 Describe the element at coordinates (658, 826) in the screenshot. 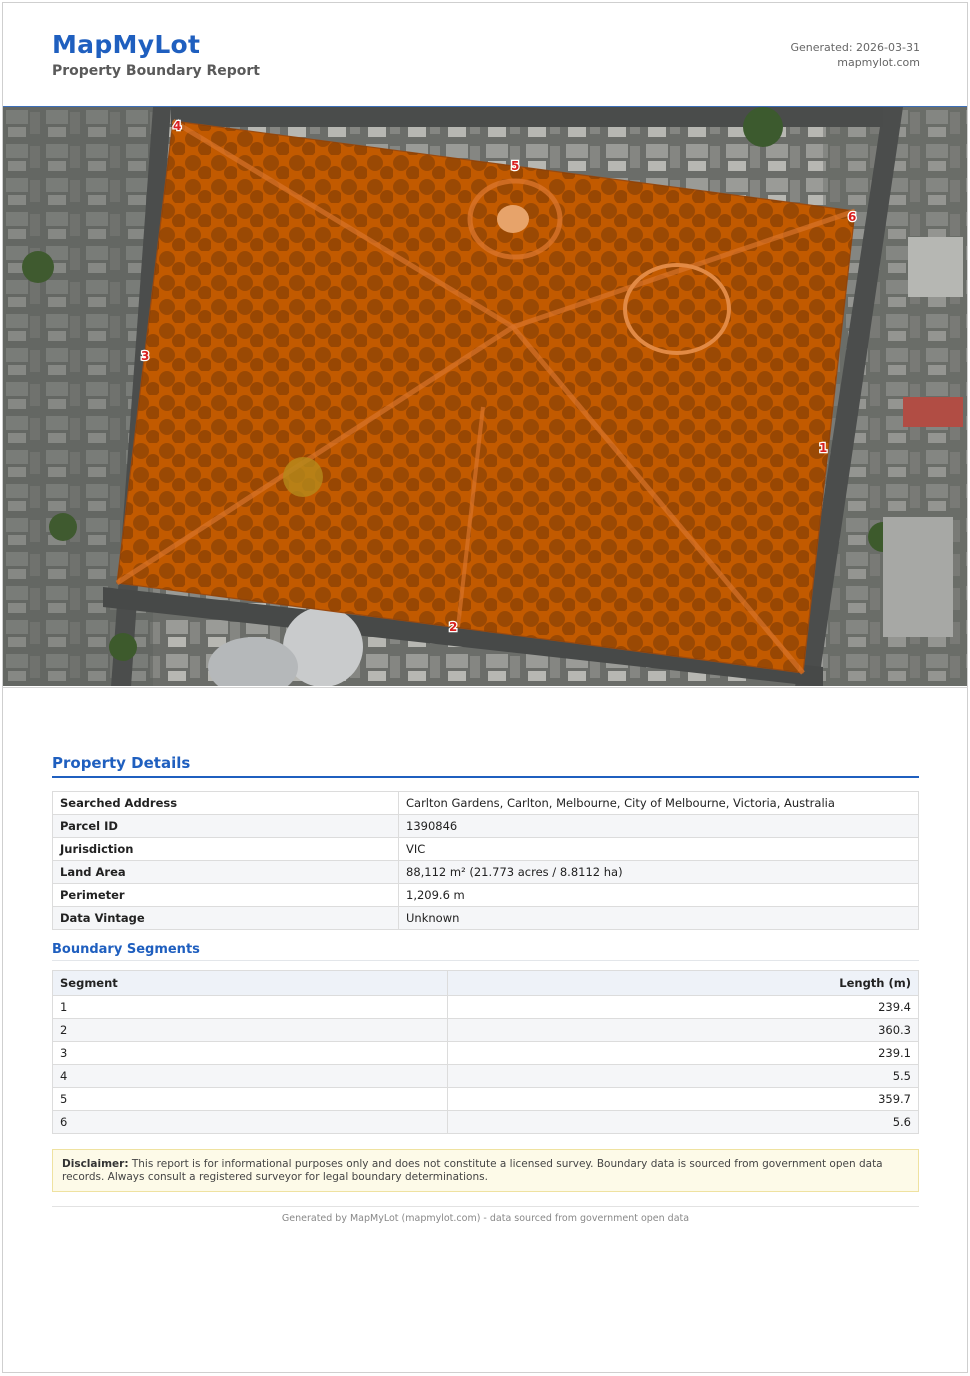

I see `detail-value: 1390846` at that location.